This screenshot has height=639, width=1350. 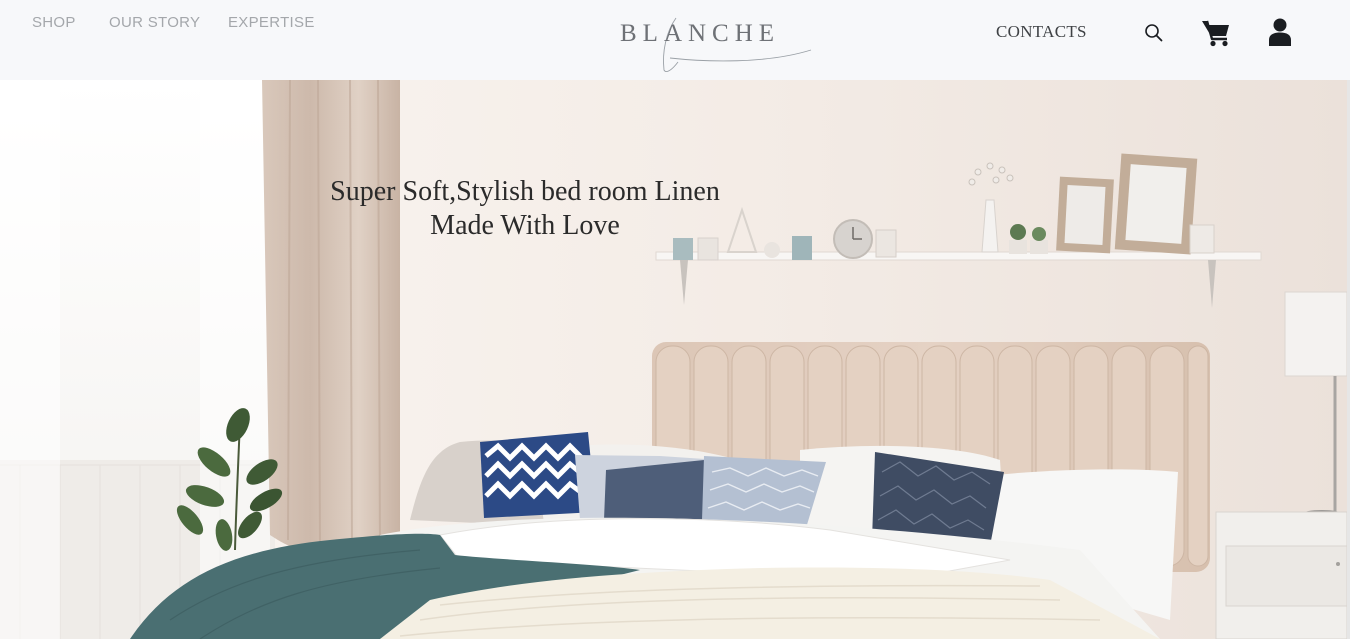 I want to click on nav-shop-link: SHOP, so click(x=54, y=22).